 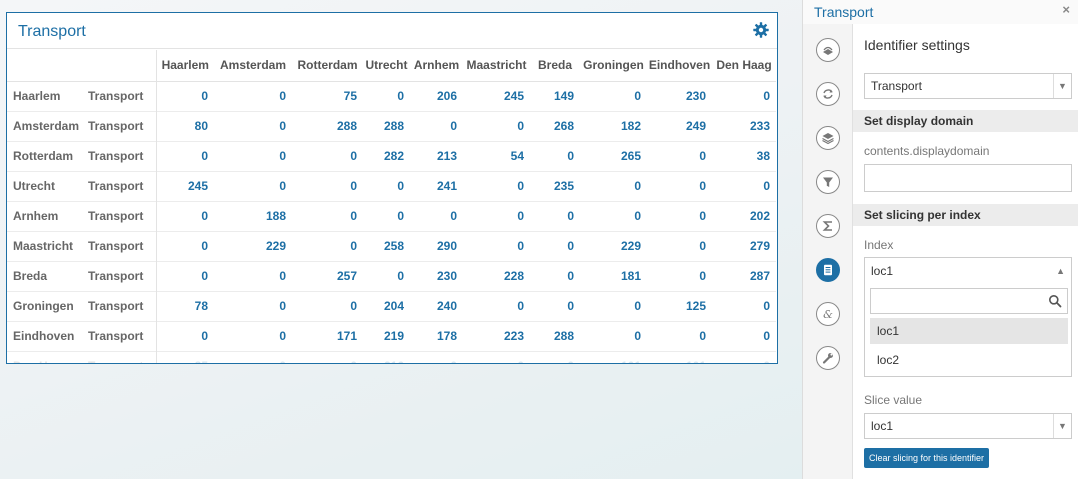 I want to click on table-cell: 206, so click(x=436, y=96).